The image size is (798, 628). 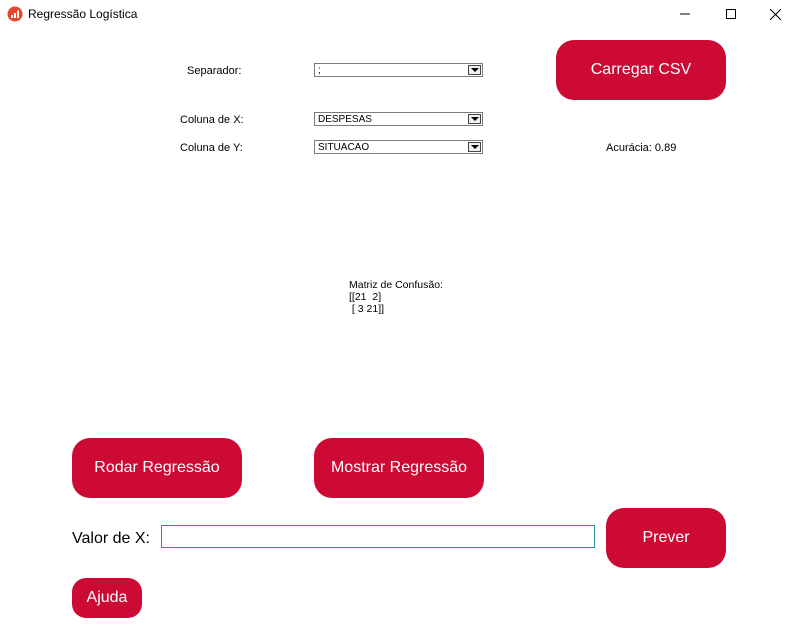 What do you see at coordinates (396, 297) in the screenshot?
I see `confusion-matrix: Matriz de Confusão: [[21 2] [ 3 21]]` at bounding box center [396, 297].